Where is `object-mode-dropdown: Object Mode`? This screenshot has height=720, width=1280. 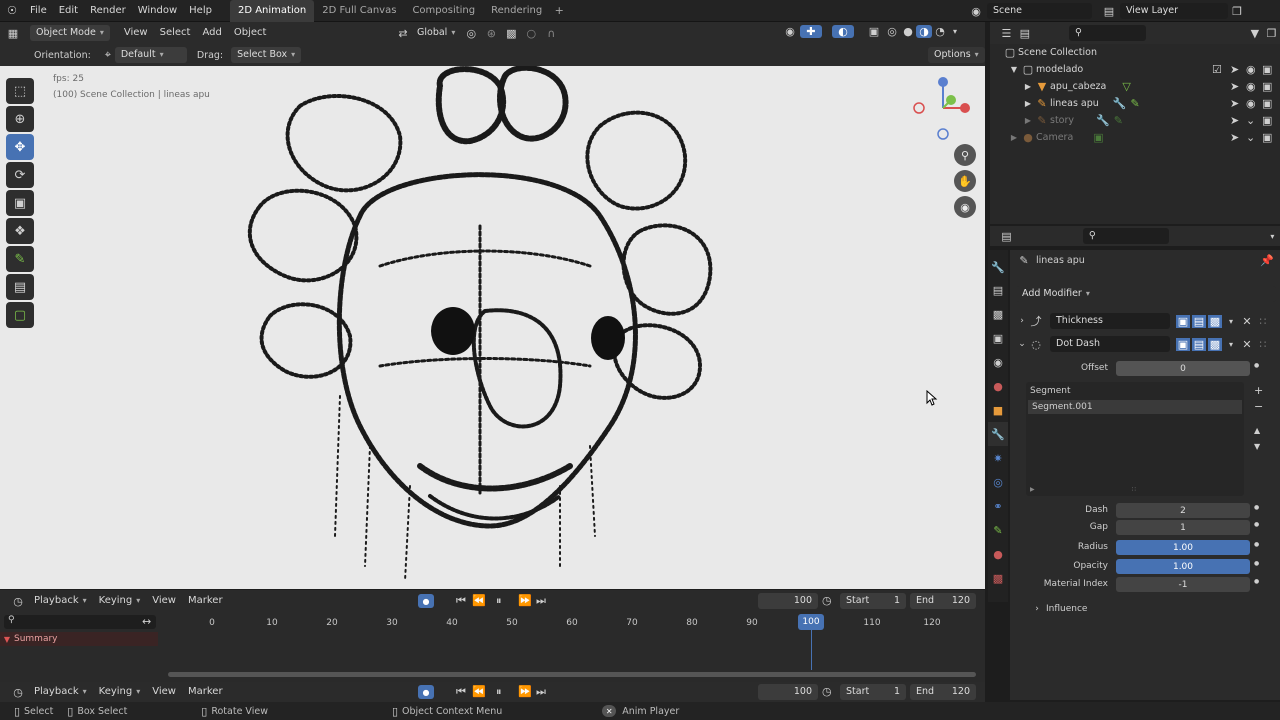
object-mode-dropdown: Object Mode is located at coordinates (70, 33).